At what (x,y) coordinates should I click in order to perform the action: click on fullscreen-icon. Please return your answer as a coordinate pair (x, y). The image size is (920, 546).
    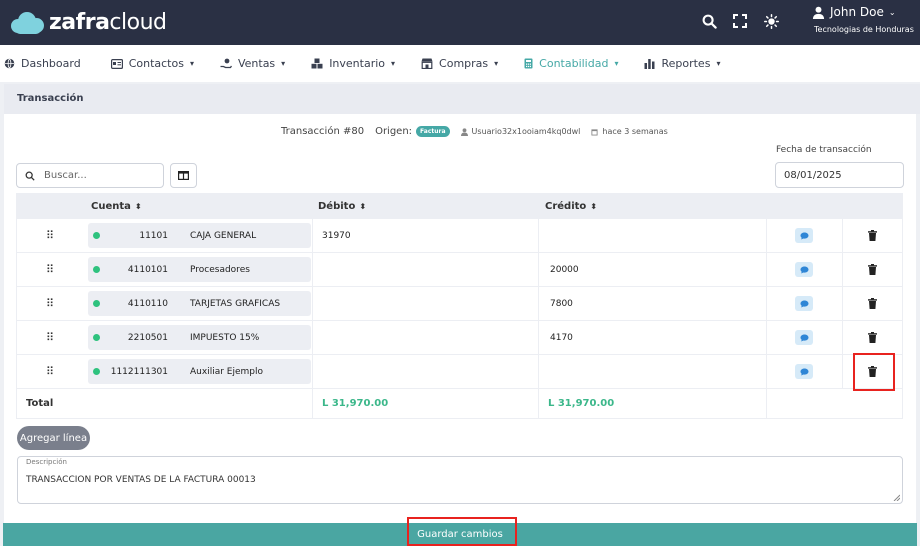
    Looking at the image, I should click on (740, 21).